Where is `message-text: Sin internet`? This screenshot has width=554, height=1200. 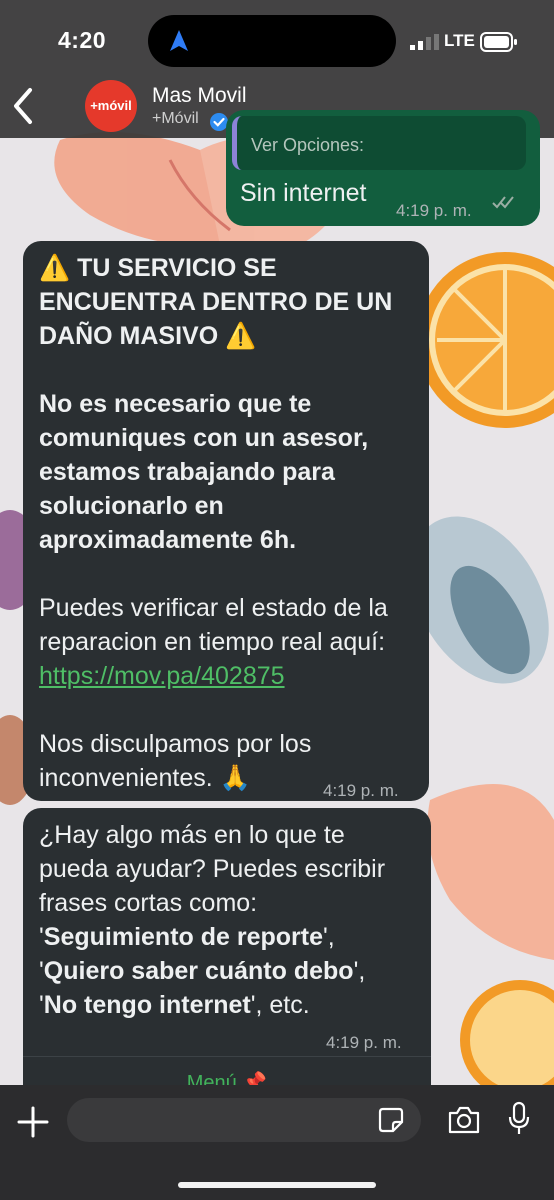 message-text: Sin internet is located at coordinates (303, 193).